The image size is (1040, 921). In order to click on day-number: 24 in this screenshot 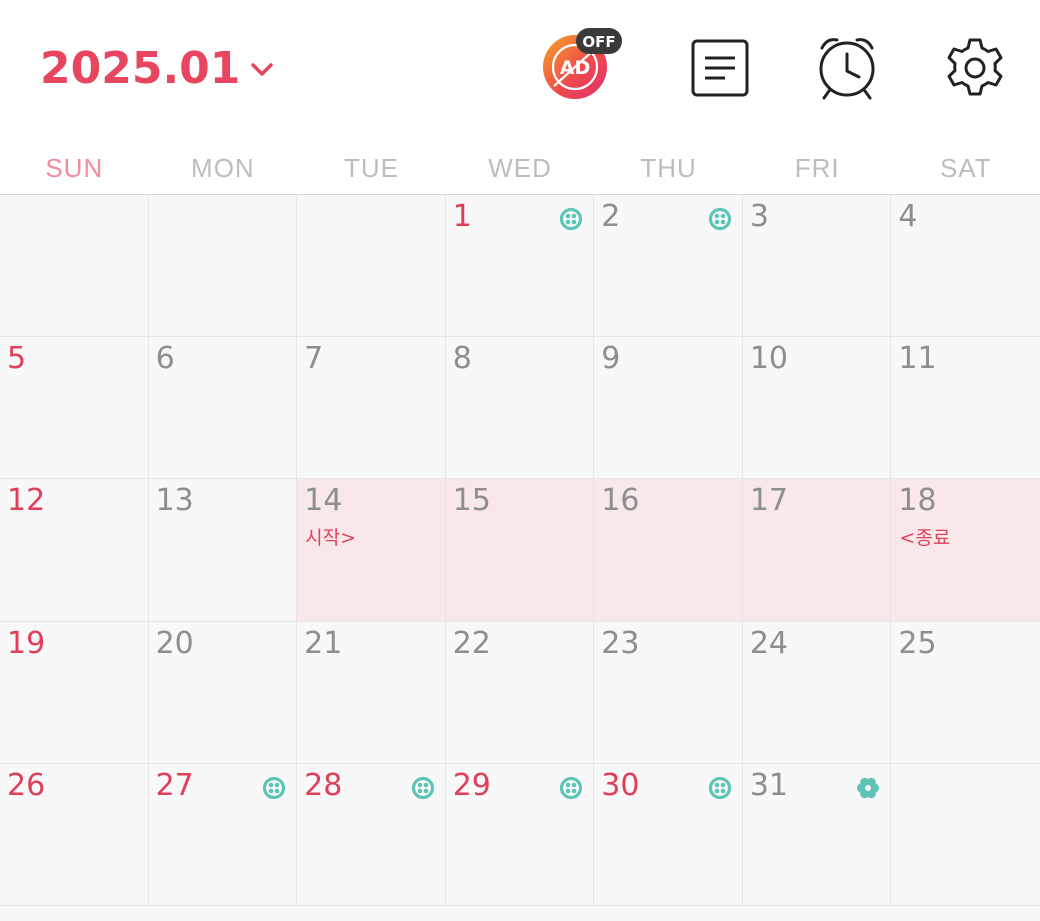, I will do `click(769, 643)`.